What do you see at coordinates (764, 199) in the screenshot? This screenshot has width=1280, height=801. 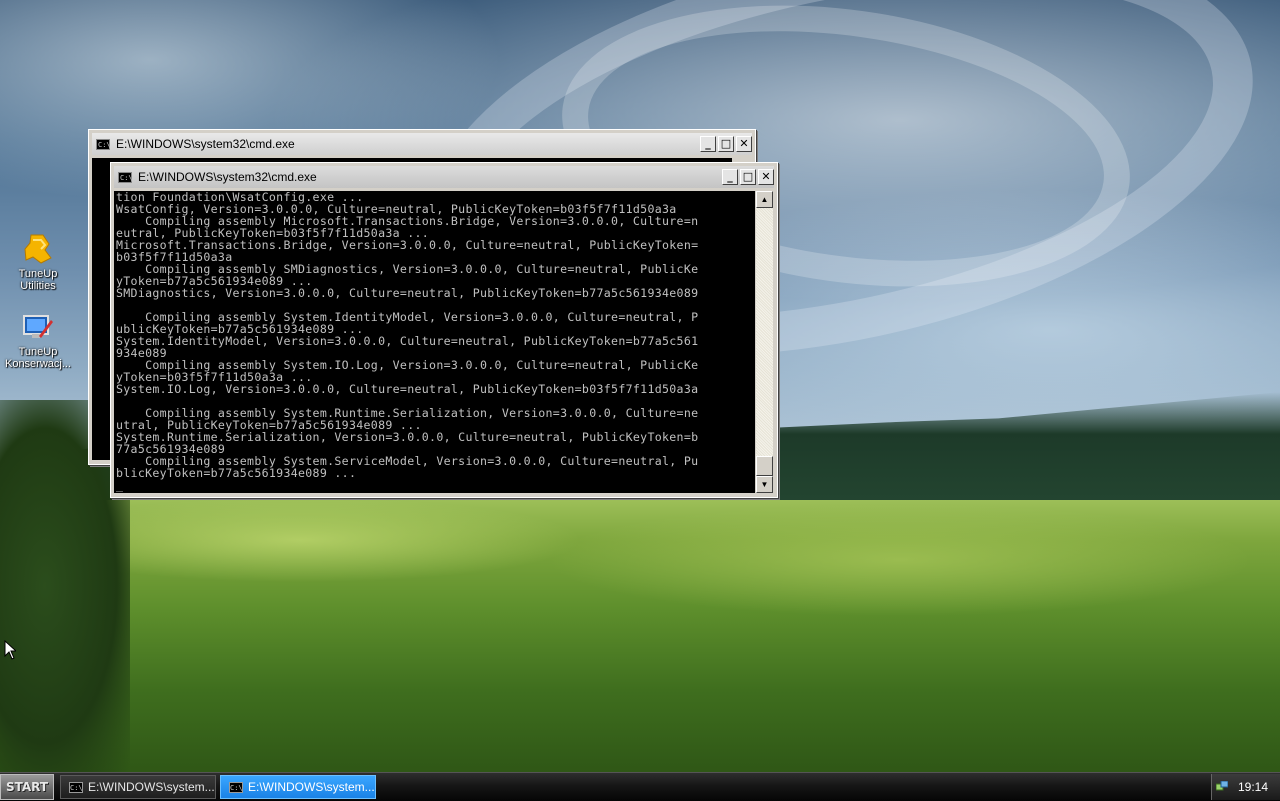 I see `scroll-up-button: ▲` at bounding box center [764, 199].